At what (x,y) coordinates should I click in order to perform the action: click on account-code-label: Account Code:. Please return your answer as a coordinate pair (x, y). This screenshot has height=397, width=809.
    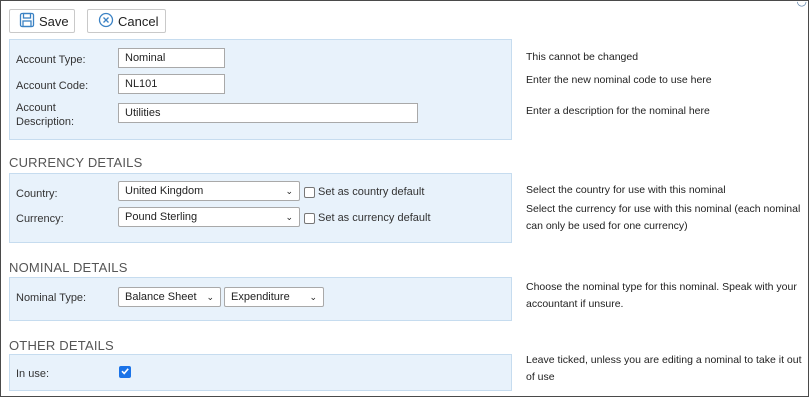
    Looking at the image, I should click on (52, 86).